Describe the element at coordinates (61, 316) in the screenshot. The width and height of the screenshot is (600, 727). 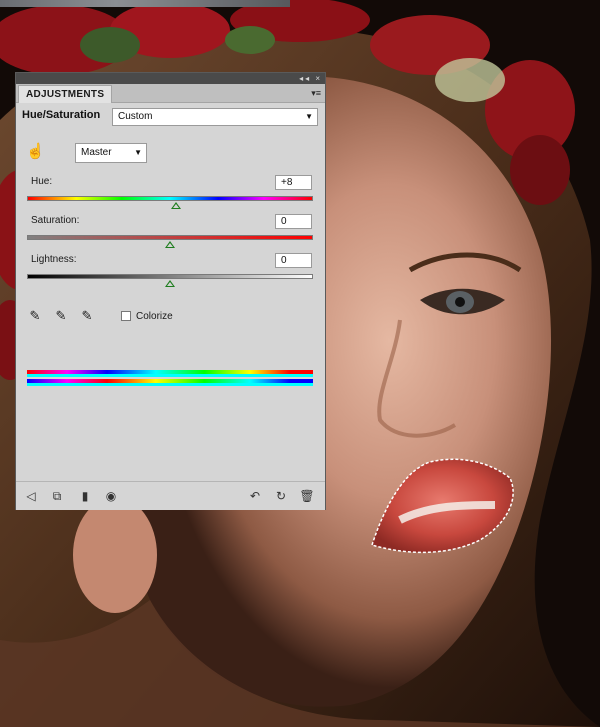
I see `eyedropper-plus-icon: ✎` at that location.